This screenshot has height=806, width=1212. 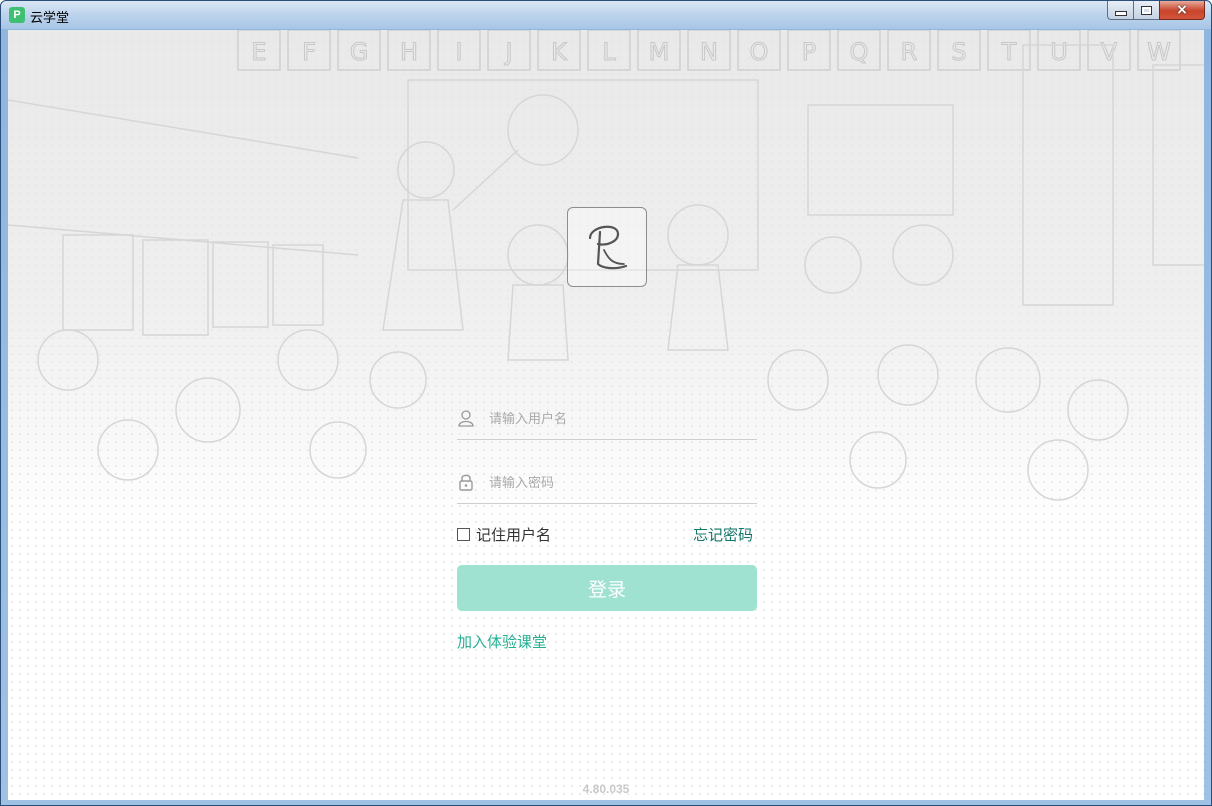 I want to click on alphabet-letter: K, so click(x=559, y=52).